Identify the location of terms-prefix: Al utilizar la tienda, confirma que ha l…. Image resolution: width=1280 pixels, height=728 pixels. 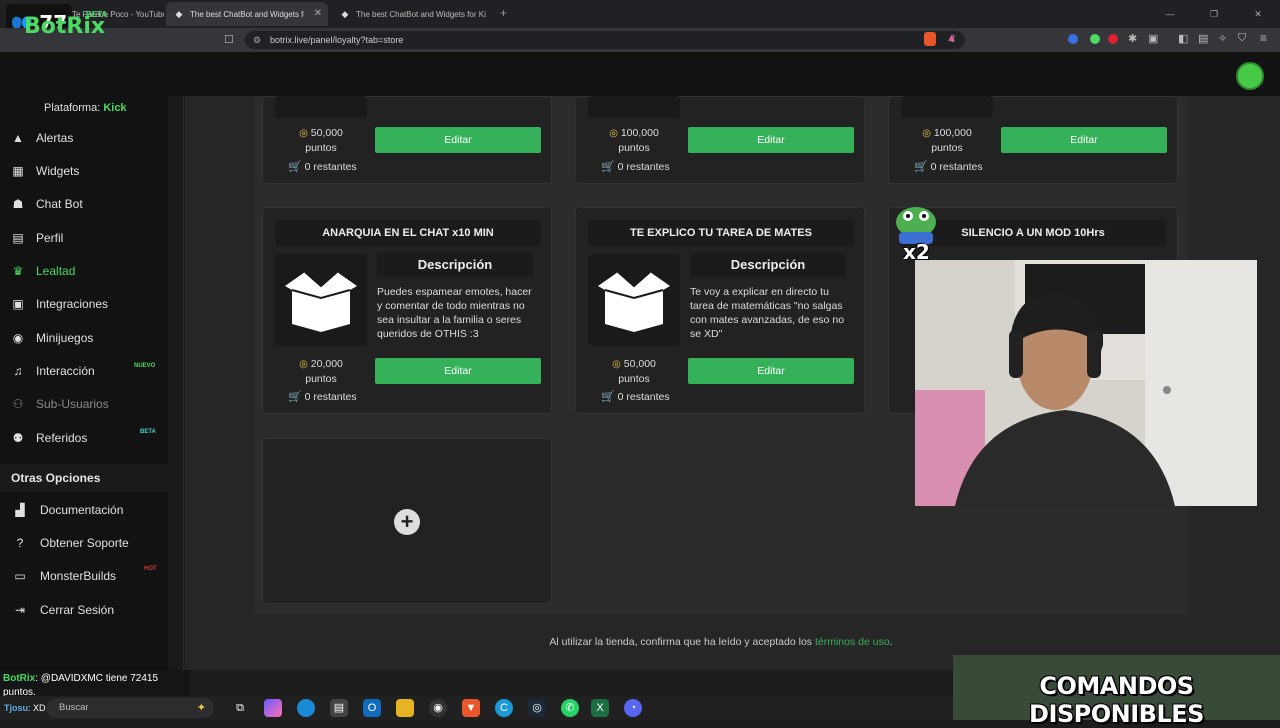
(681, 642).